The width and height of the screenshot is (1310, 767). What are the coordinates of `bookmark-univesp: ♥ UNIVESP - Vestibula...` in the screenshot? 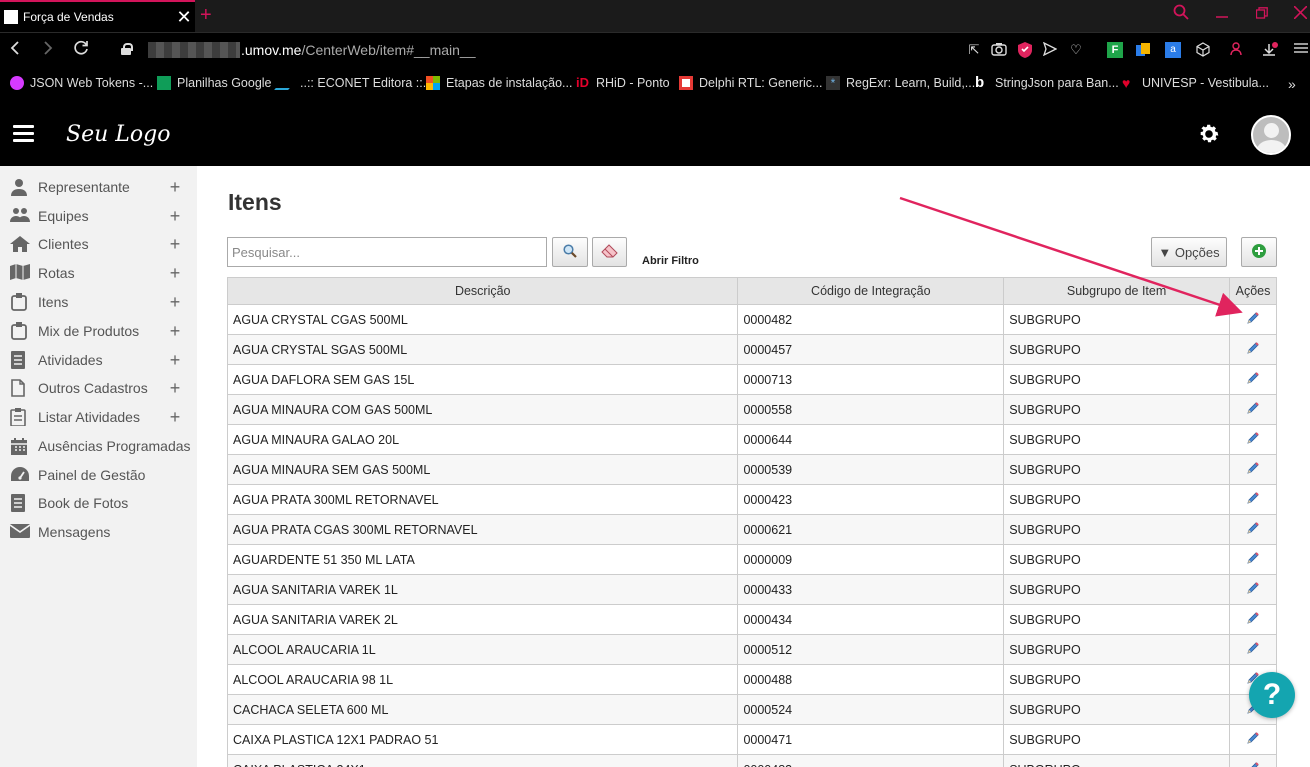 It's located at (1195, 83).